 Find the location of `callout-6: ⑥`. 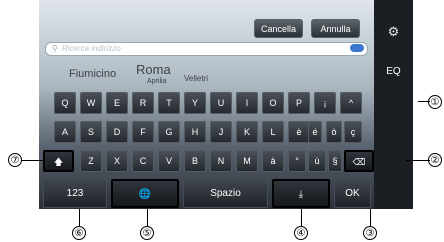

callout-6: ⑥ is located at coordinates (79, 233).